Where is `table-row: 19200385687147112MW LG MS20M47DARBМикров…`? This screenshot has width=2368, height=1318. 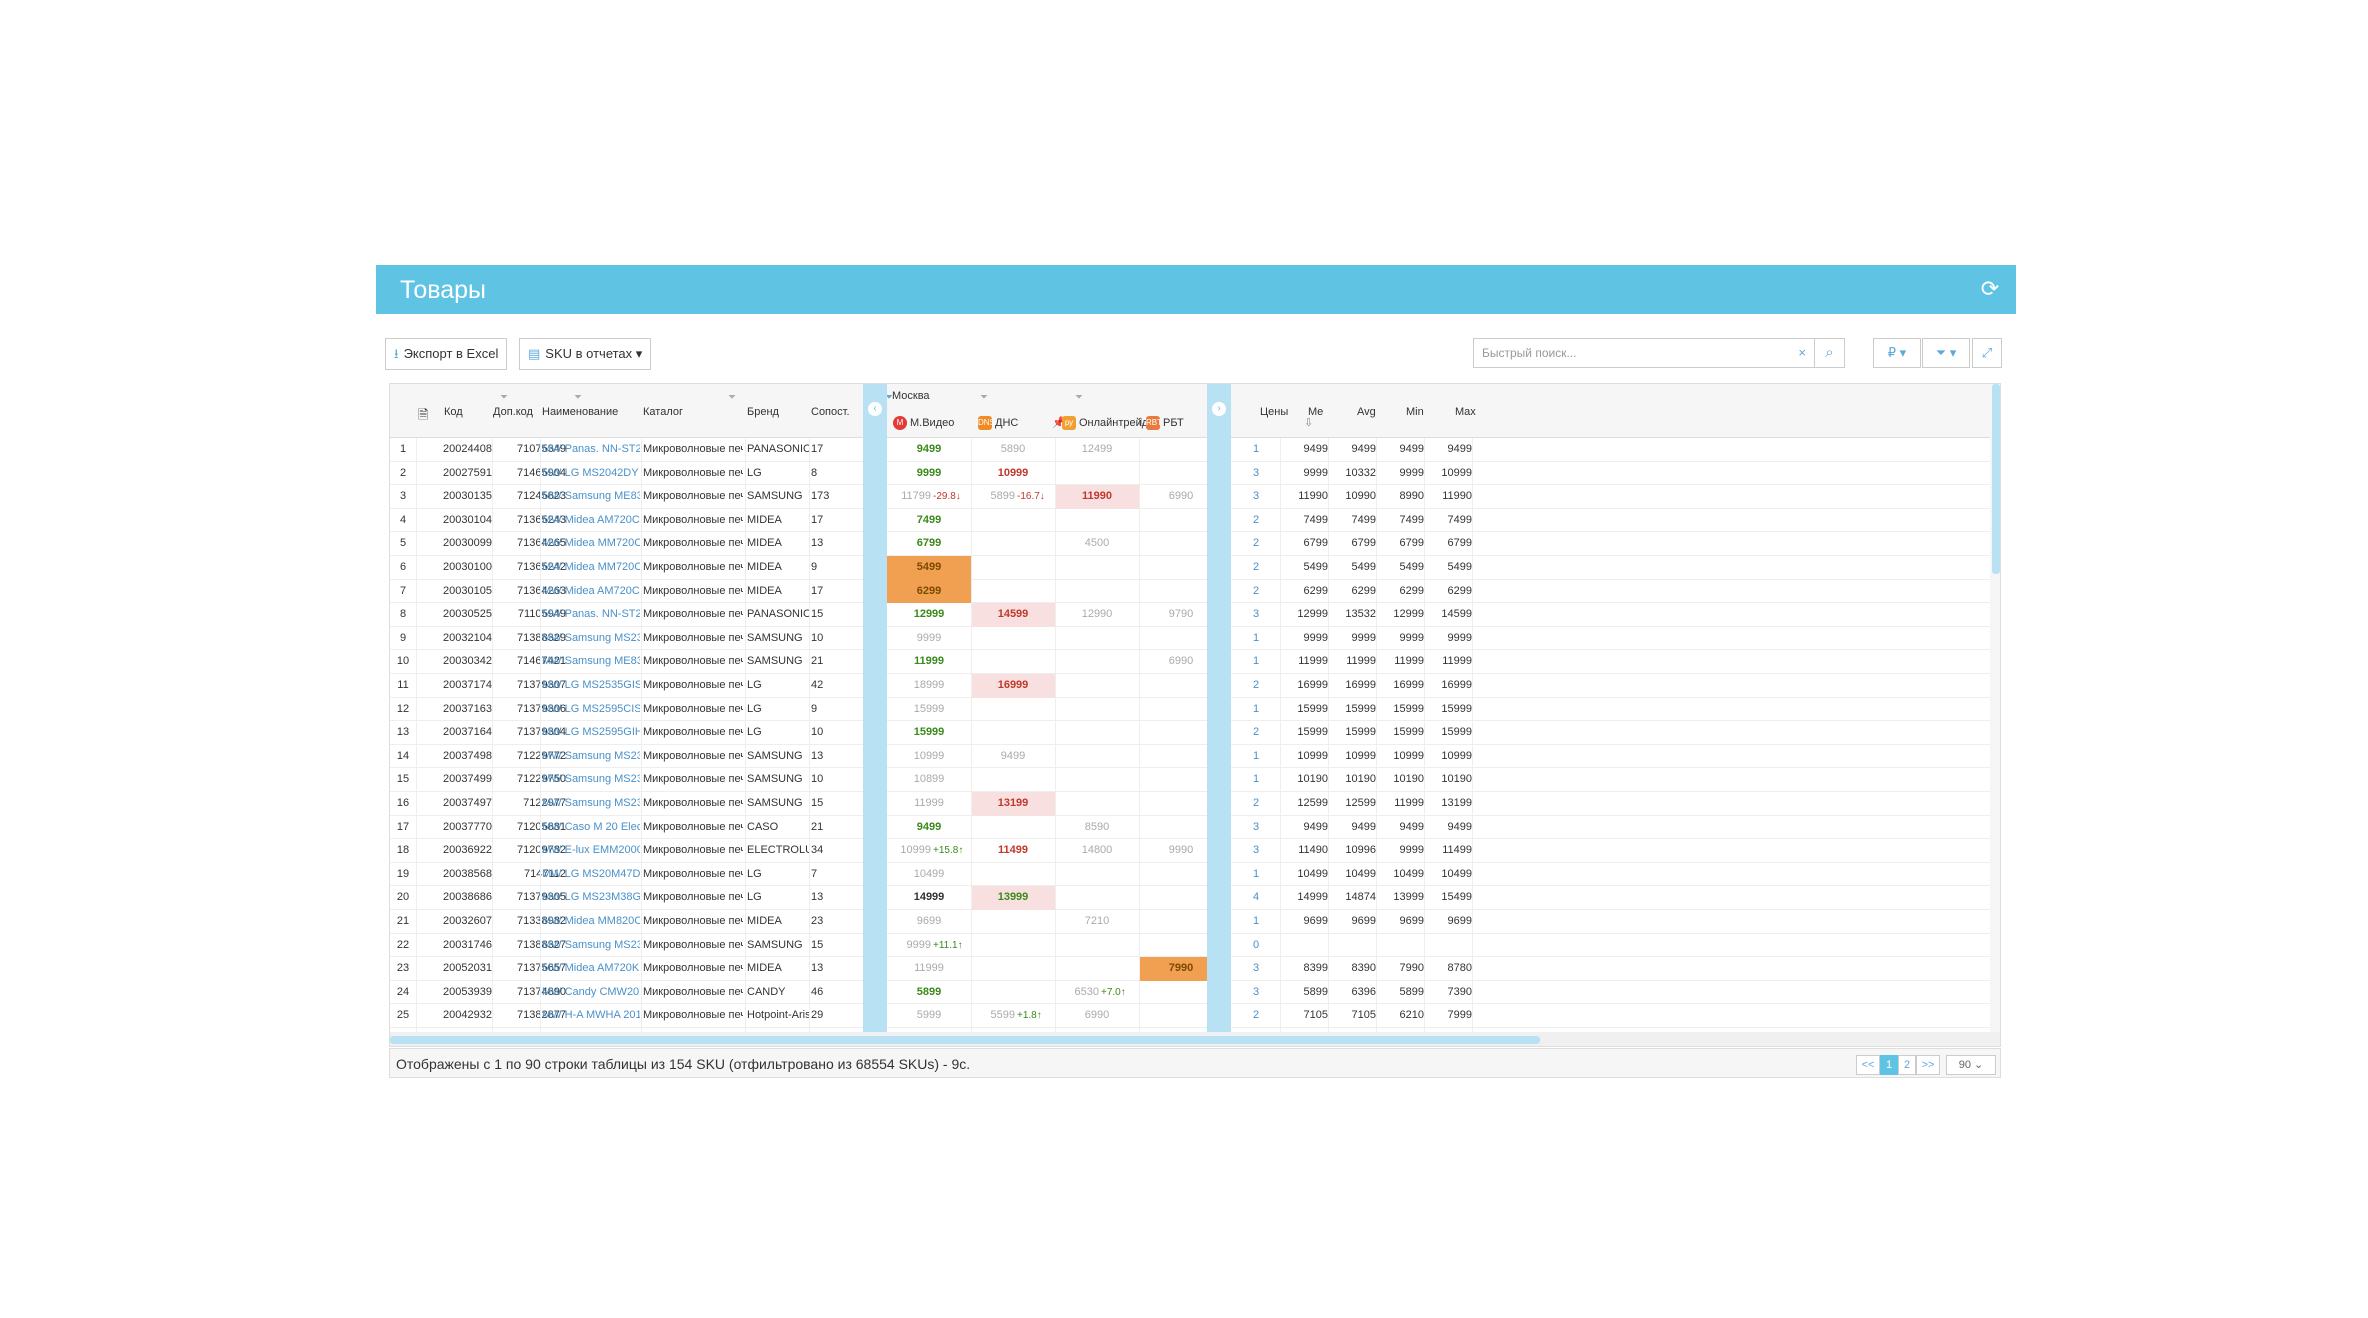
table-row: 19200385687147112MW LG MS20M47DARBМикров… is located at coordinates (1195, 875).